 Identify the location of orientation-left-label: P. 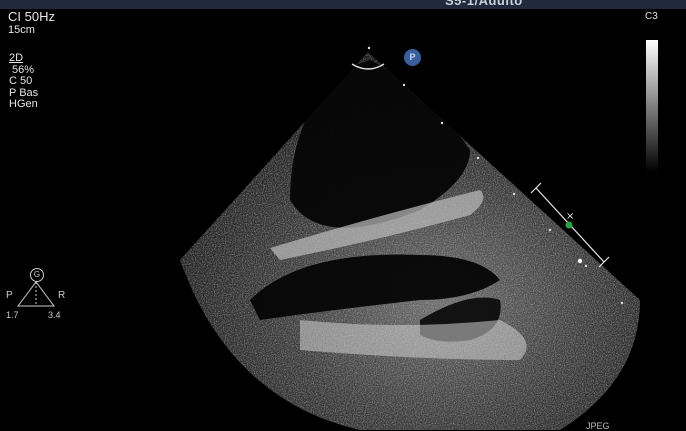
(9, 295).